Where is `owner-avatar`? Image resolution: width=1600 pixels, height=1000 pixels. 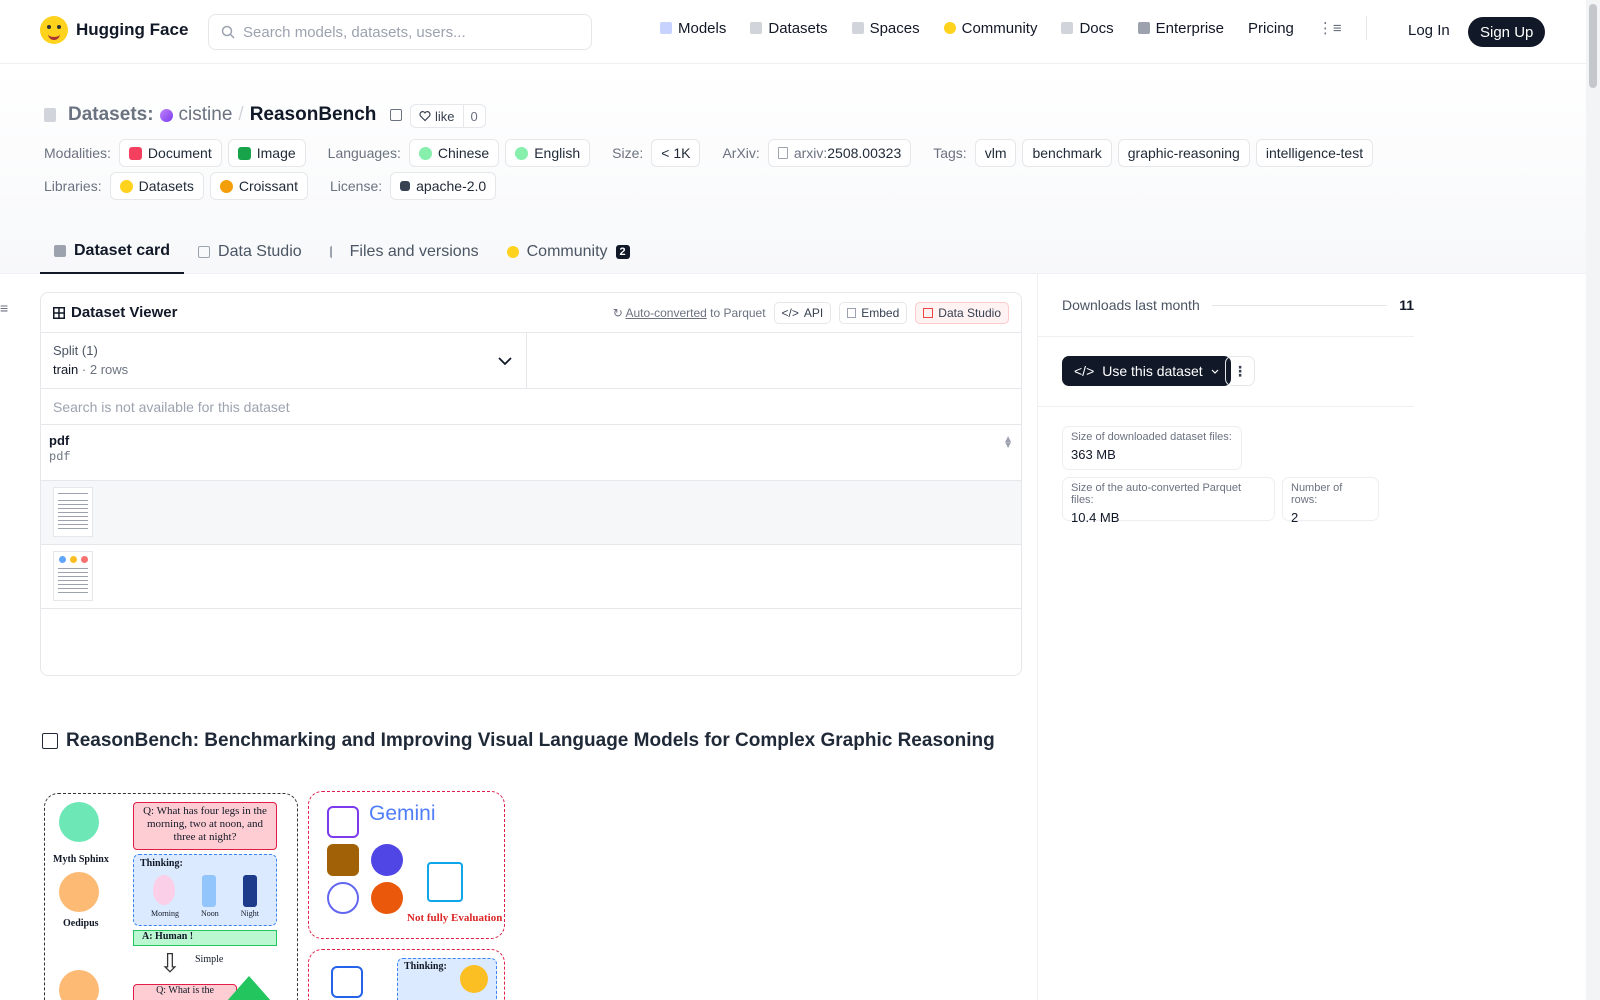
owner-avatar is located at coordinates (166, 115).